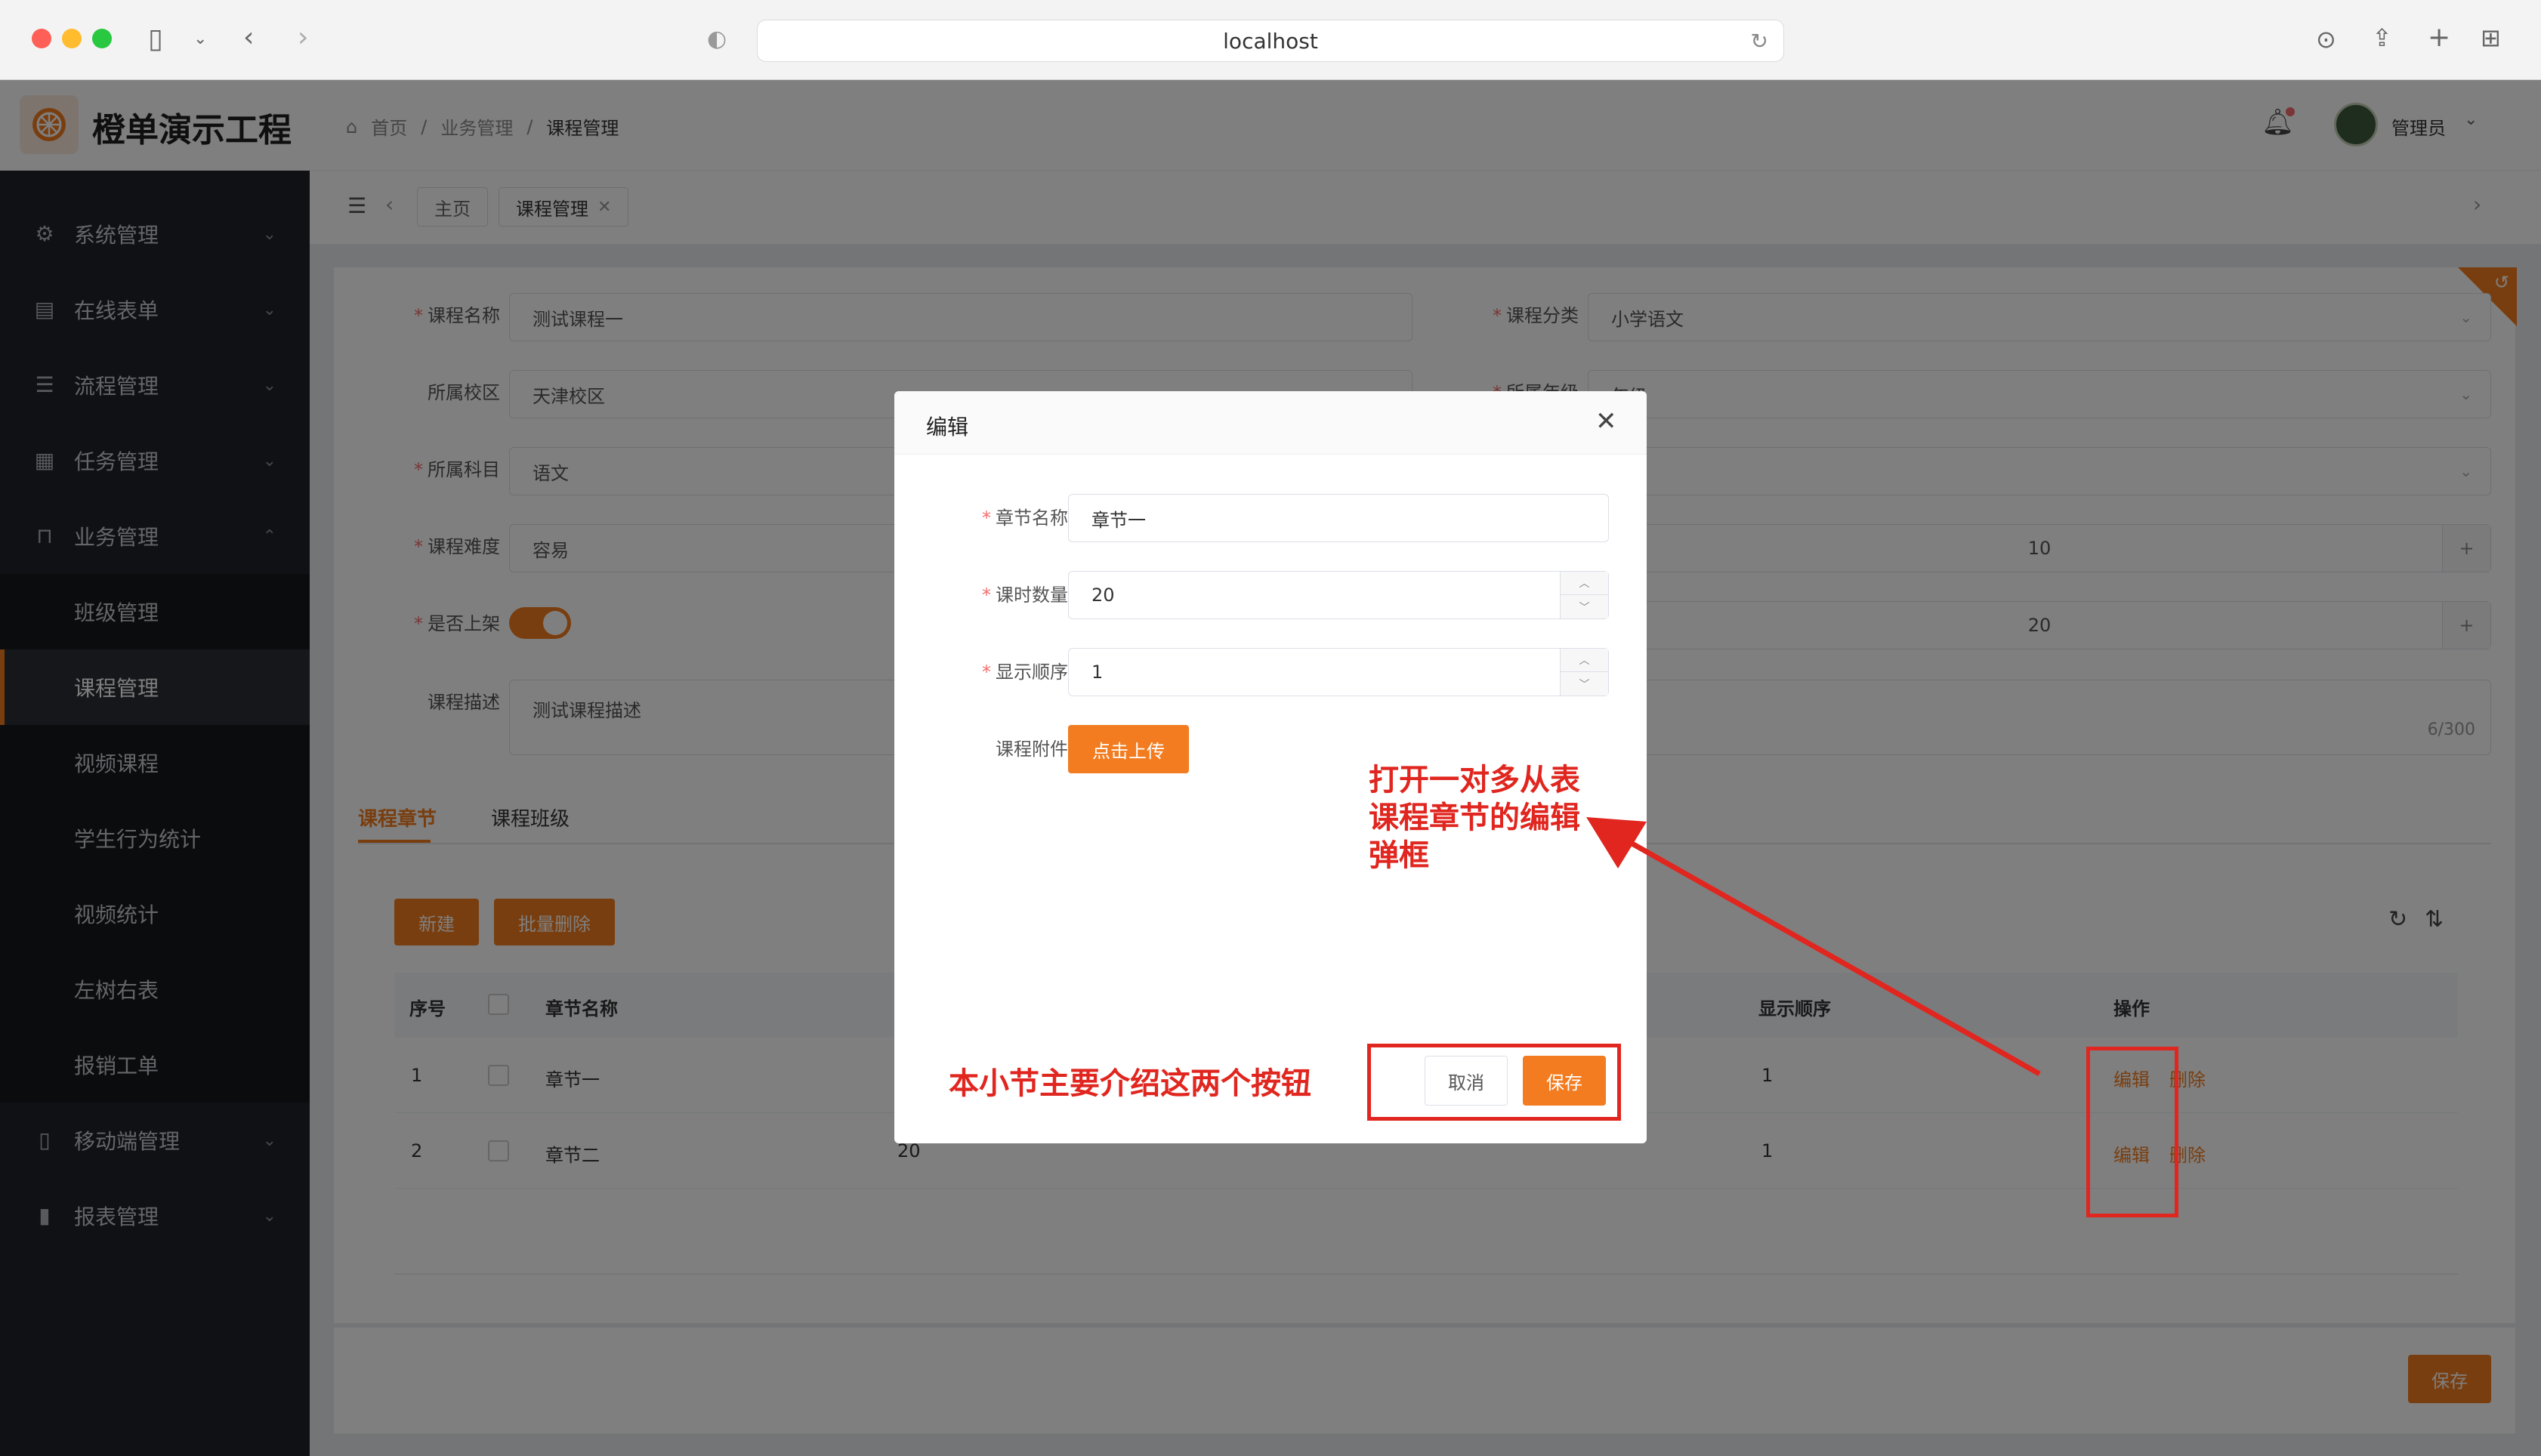 This screenshot has height=1456, width=2541. Describe the element at coordinates (72, 38) in the screenshot. I see `minimize-window-button` at that location.